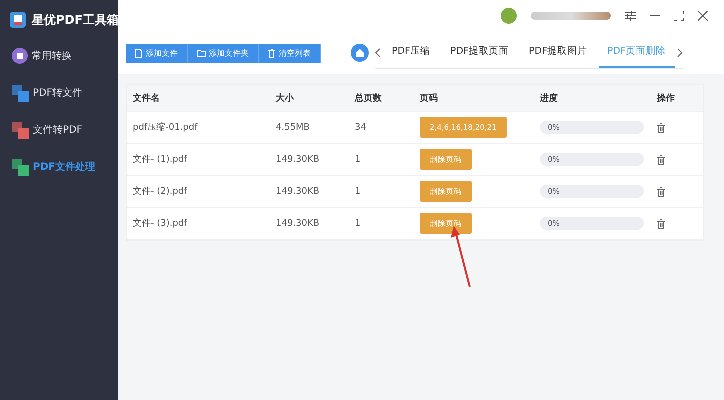 This screenshot has width=724, height=400. What do you see at coordinates (59, 167) in the screenshot?
I see `sidebar-item: PDF文件处理` at bounding box center [59, 167].